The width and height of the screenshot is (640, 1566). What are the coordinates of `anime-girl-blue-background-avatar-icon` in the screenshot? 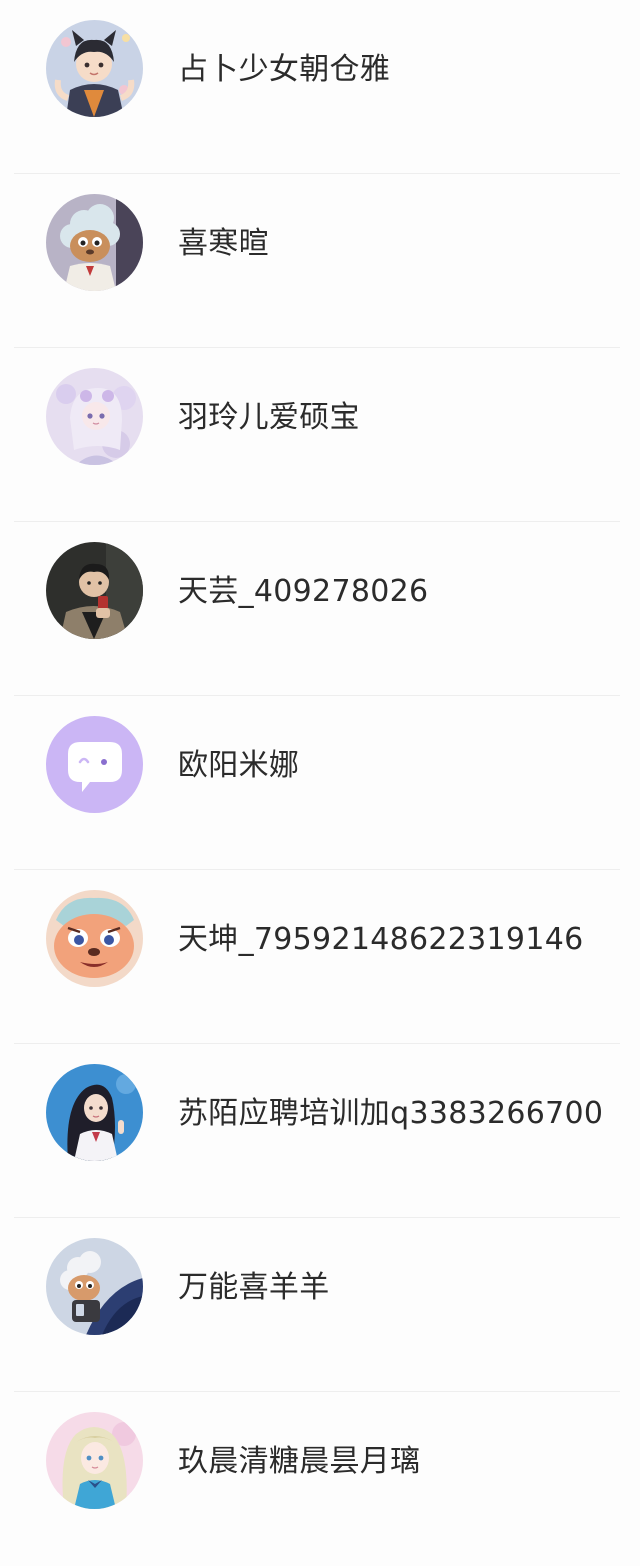 It's located at (94, 1112).